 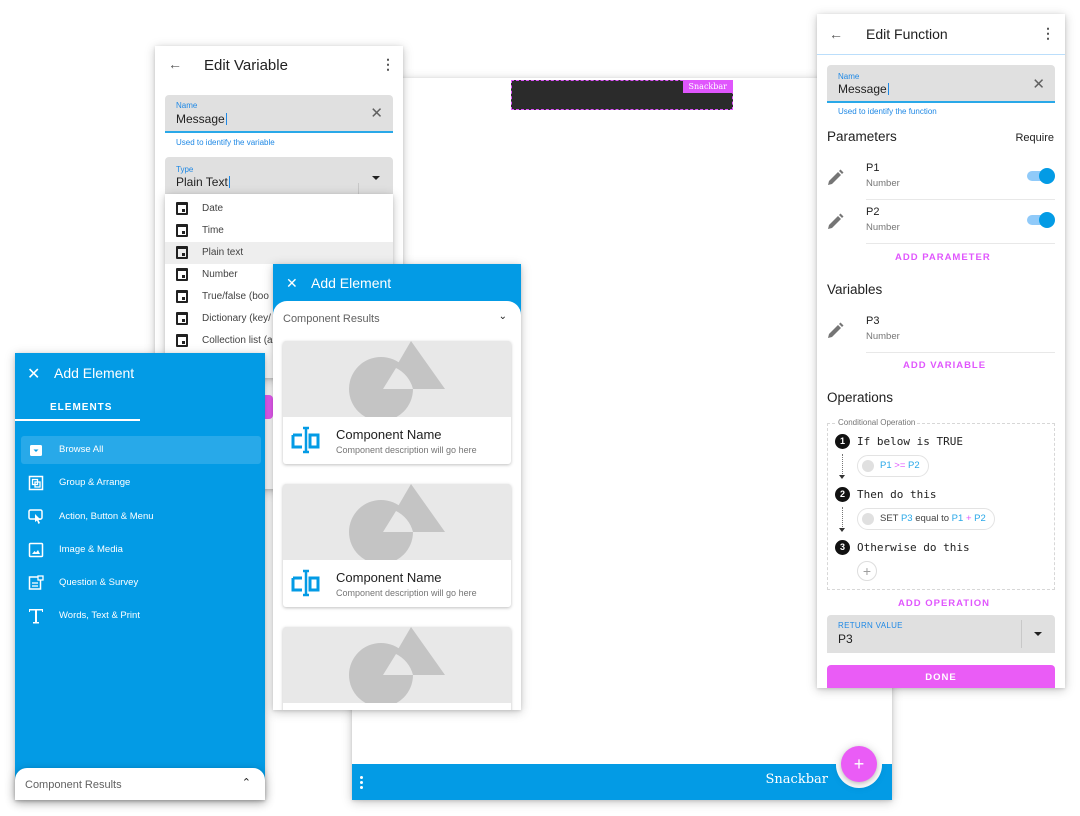 I want to click on type-select: Type Plain Text, so click(x=279, y=176).